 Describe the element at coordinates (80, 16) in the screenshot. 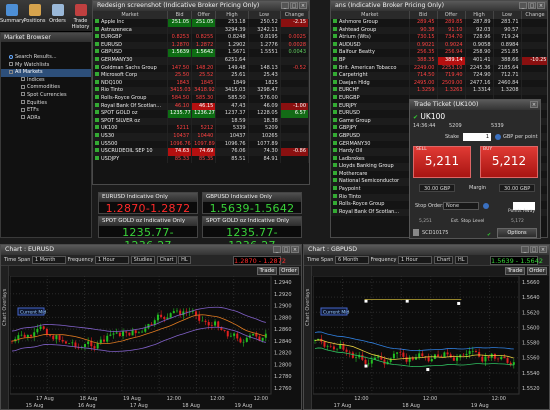

I see `toolbar-trade-history-button: Trade History` at that location.